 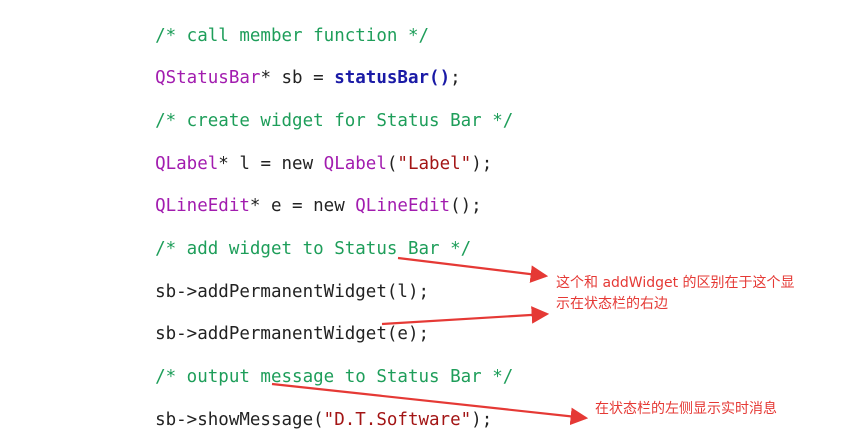 I want to click on annotation-message-text: 在状态栏的左侧显示实时消息, so click(x=686, y=409).